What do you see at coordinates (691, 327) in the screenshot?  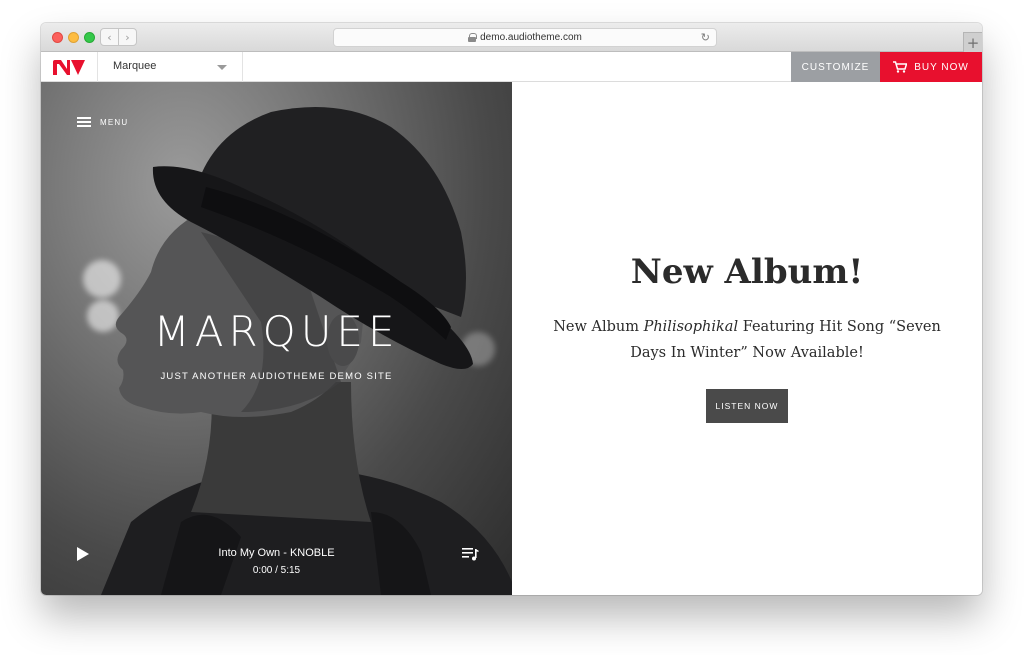 I see `album-name: Philisophikal` at bounding box center [691, 327].